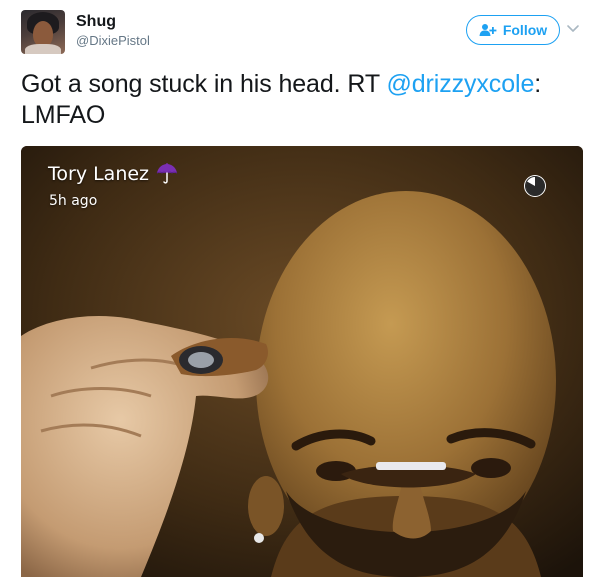 This screenshot has width=604, height=577. I want to click on chevron-down-icon, so click(573, 29).